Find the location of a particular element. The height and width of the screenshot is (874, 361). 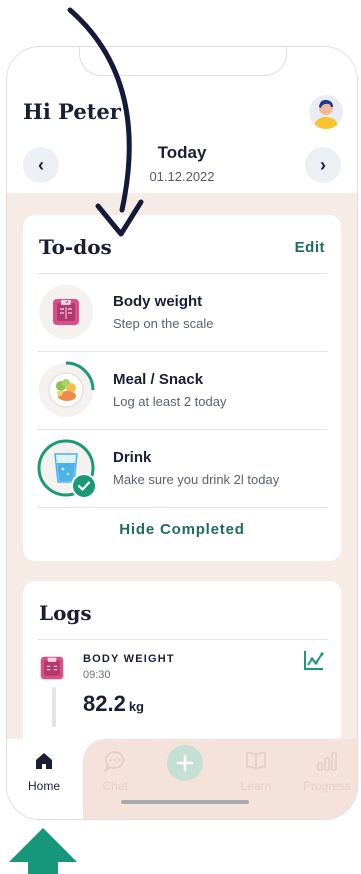

todo-title: Body weight is located at coordinates (158, 301).